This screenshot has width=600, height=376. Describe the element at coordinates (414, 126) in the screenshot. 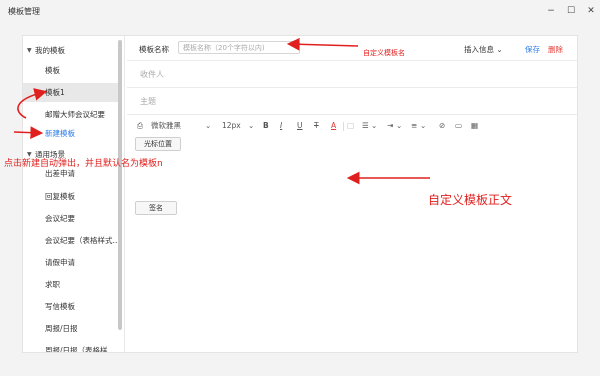

I see `align-icon: ≡` at that location.